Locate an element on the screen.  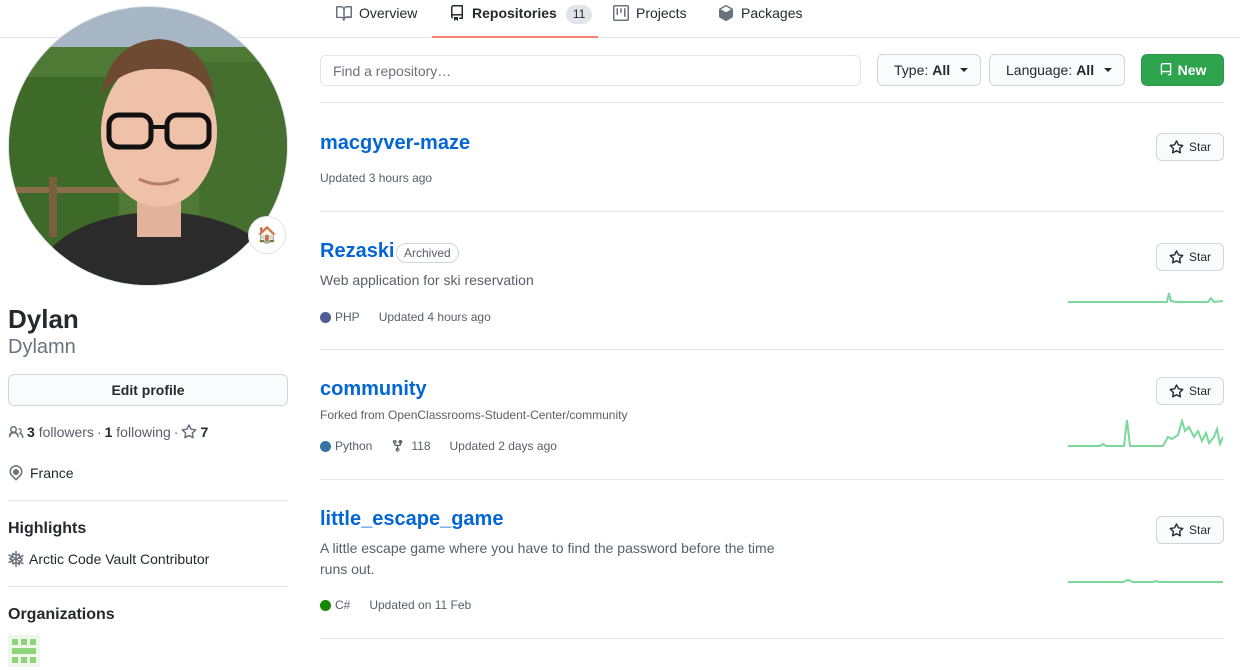
tab-packages-label: Packages is located at coordinates (772, 13).